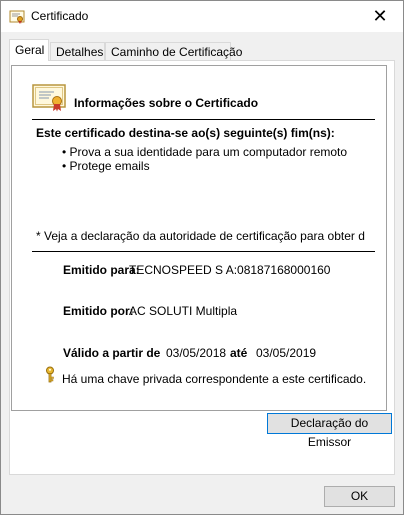 The height and width of the screenshot is (515, 404). I want to click on tab-details-label: Detalhes, so click(80, 52).